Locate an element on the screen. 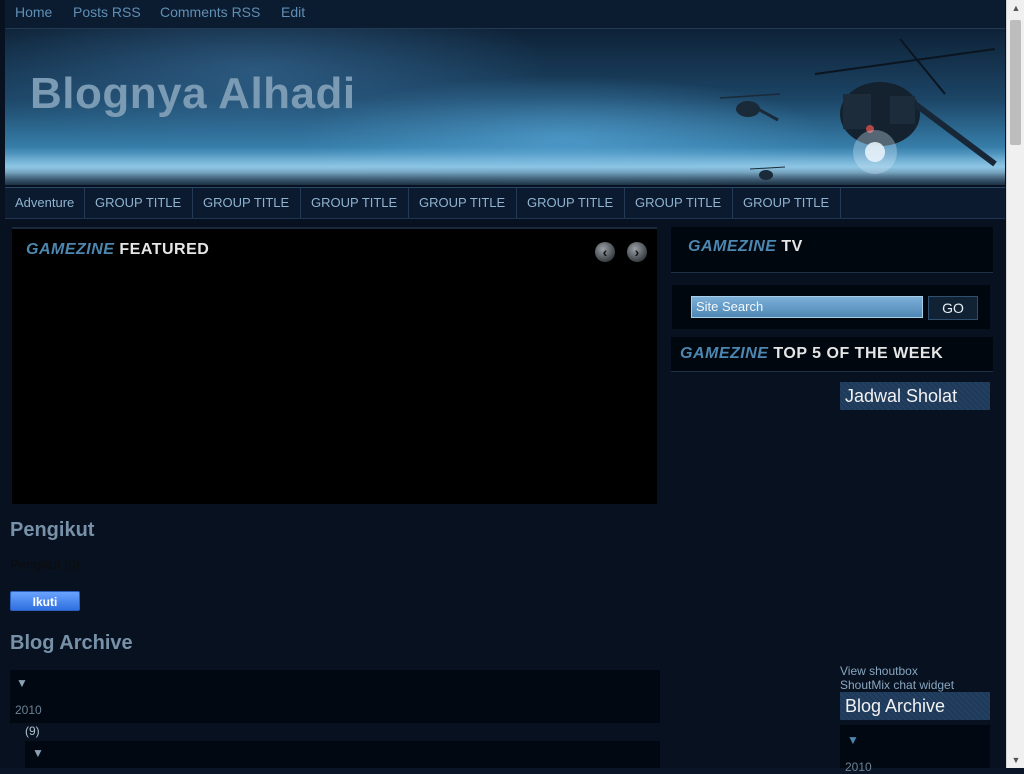 This screenshot has height=774, width=1024. archive-toggle-icon: ▼ is located at coordinates (22, 683).